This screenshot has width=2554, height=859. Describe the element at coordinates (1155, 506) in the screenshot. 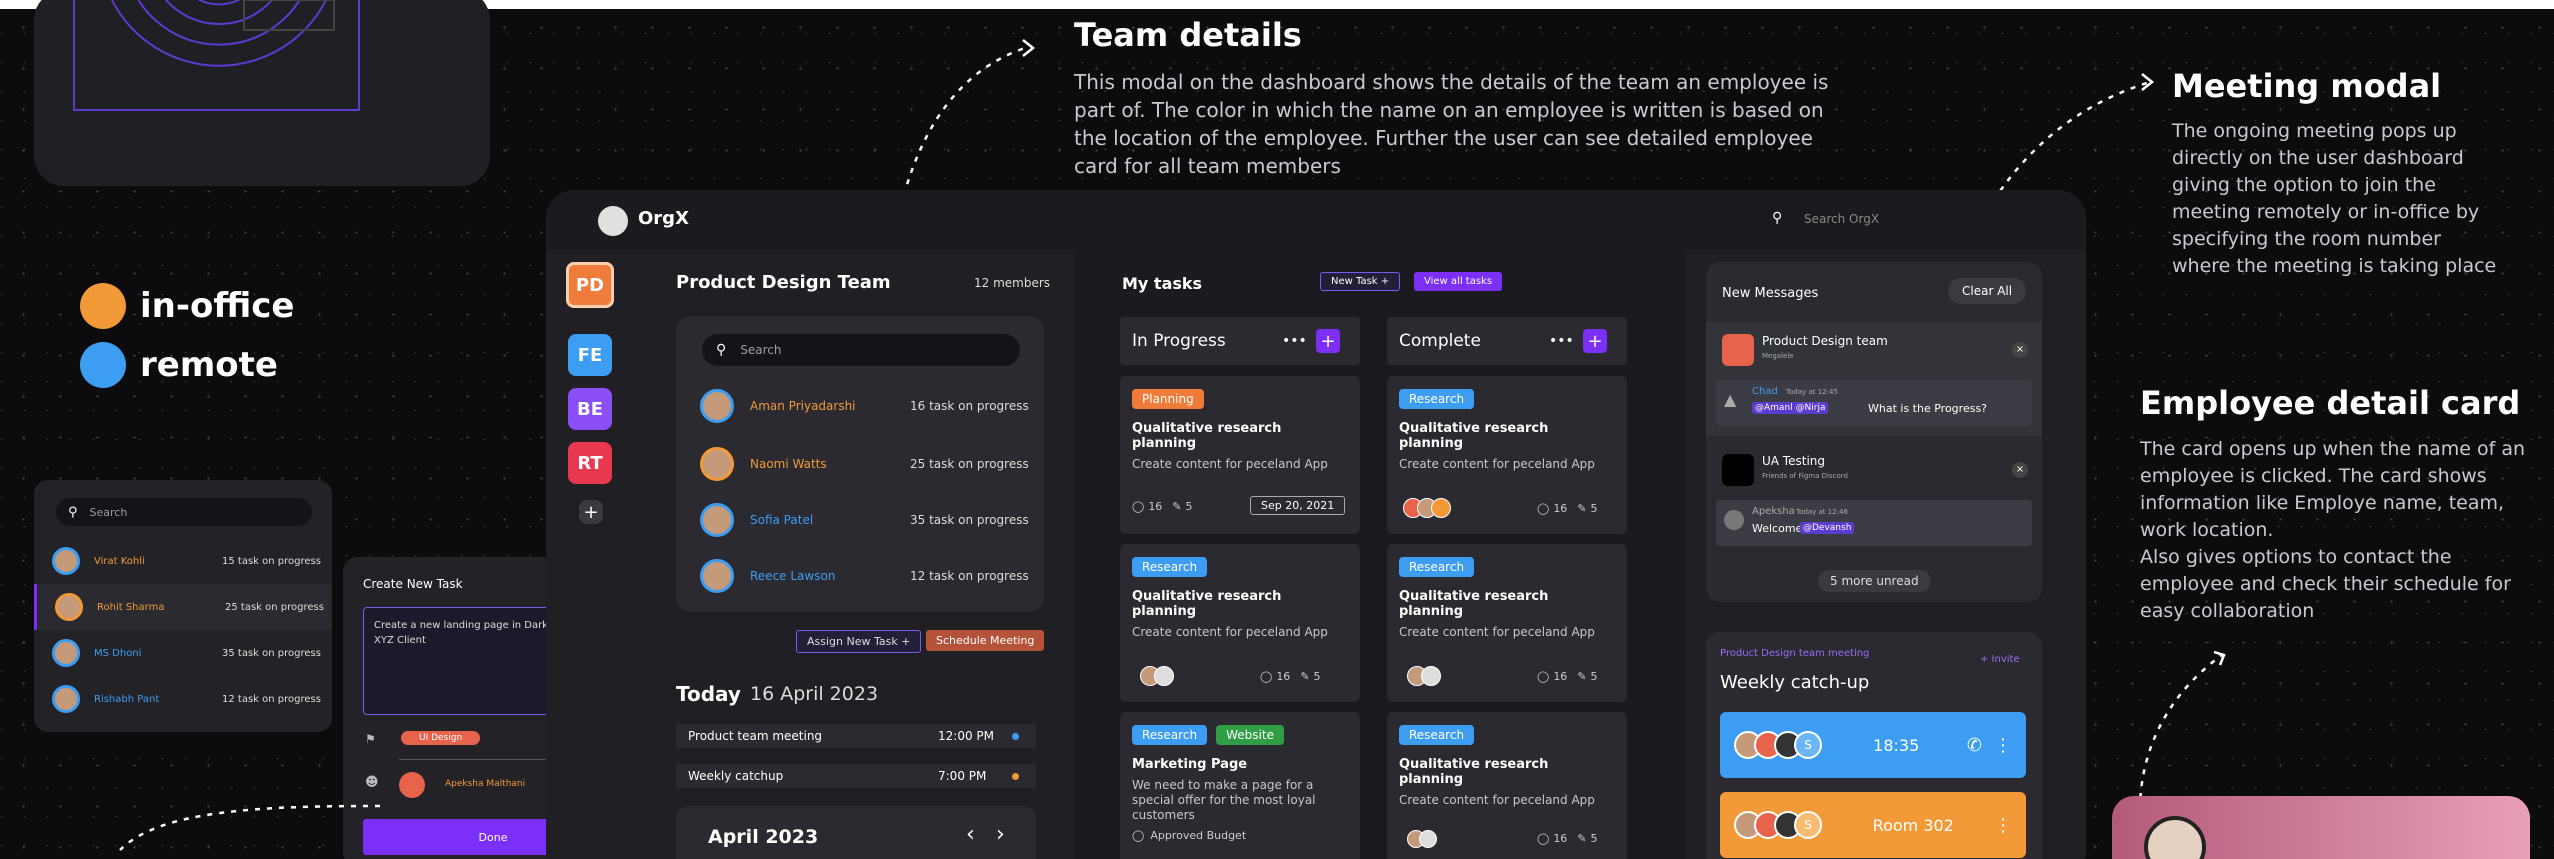

I see `comment-count: 16` at that location.